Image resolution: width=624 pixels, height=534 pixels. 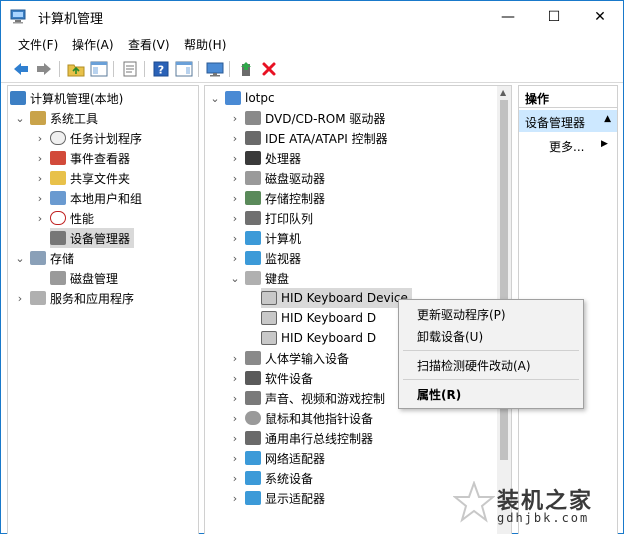 I want to click on tree-item-label: 系统工具, so click(x=74, y=118).